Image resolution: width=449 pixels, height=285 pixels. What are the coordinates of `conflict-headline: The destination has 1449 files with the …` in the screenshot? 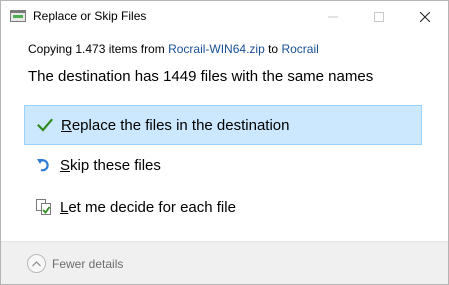 It's located at (201, 76).